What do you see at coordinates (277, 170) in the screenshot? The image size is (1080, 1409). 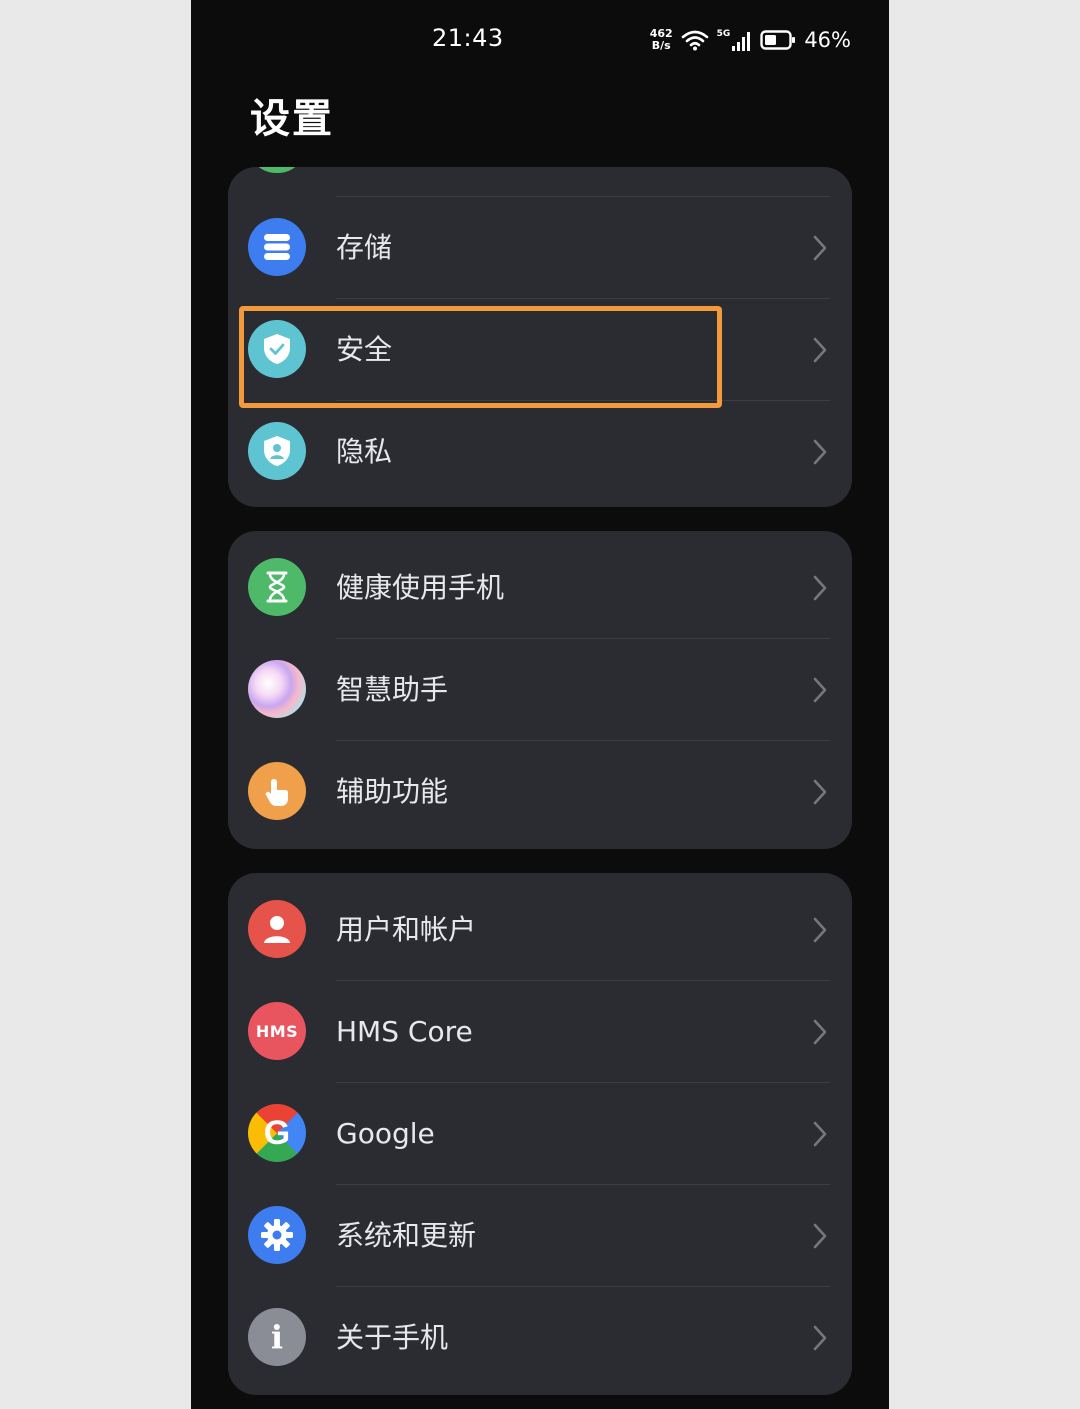 I see `partial-green-icon` at bounding box center [277, 170].